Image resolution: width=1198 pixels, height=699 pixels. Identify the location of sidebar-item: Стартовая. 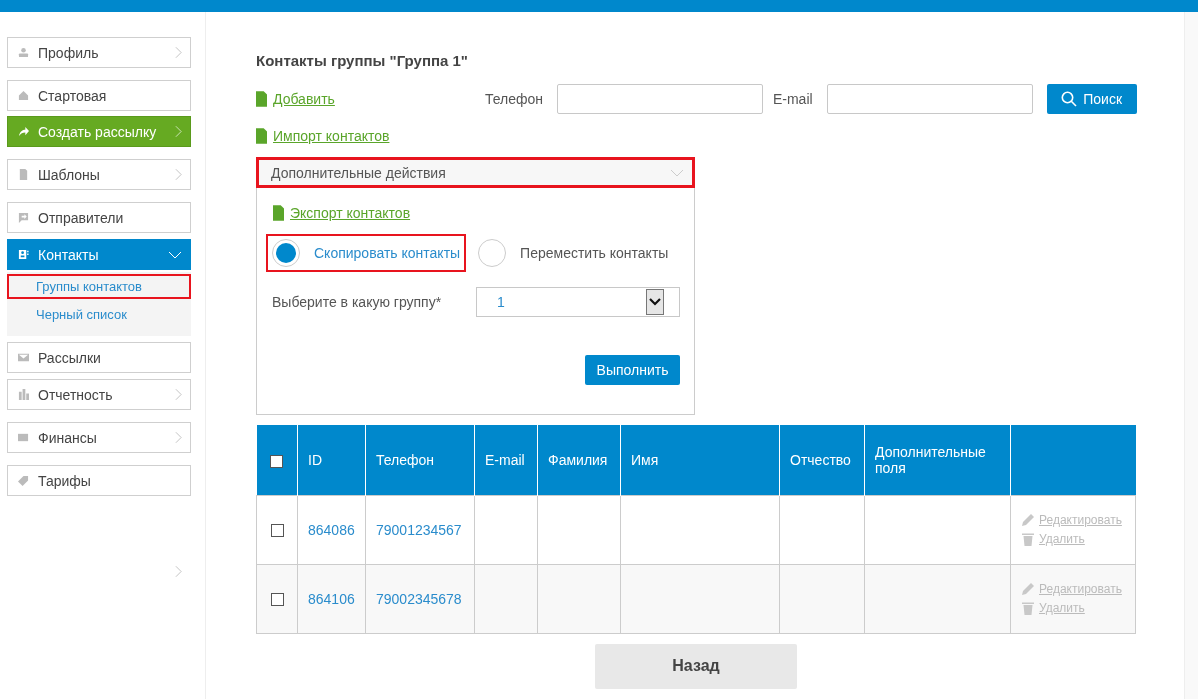
(99, 95).